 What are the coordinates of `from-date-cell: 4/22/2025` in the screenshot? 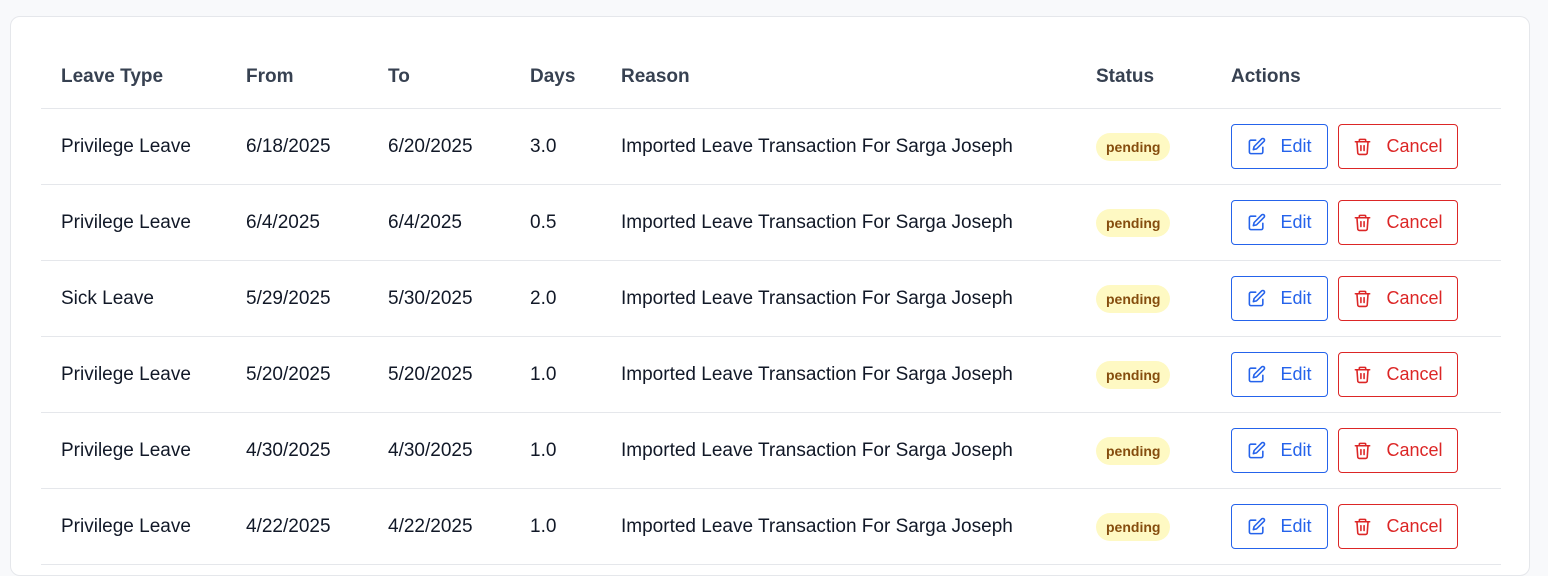 It's located at (297, 526).